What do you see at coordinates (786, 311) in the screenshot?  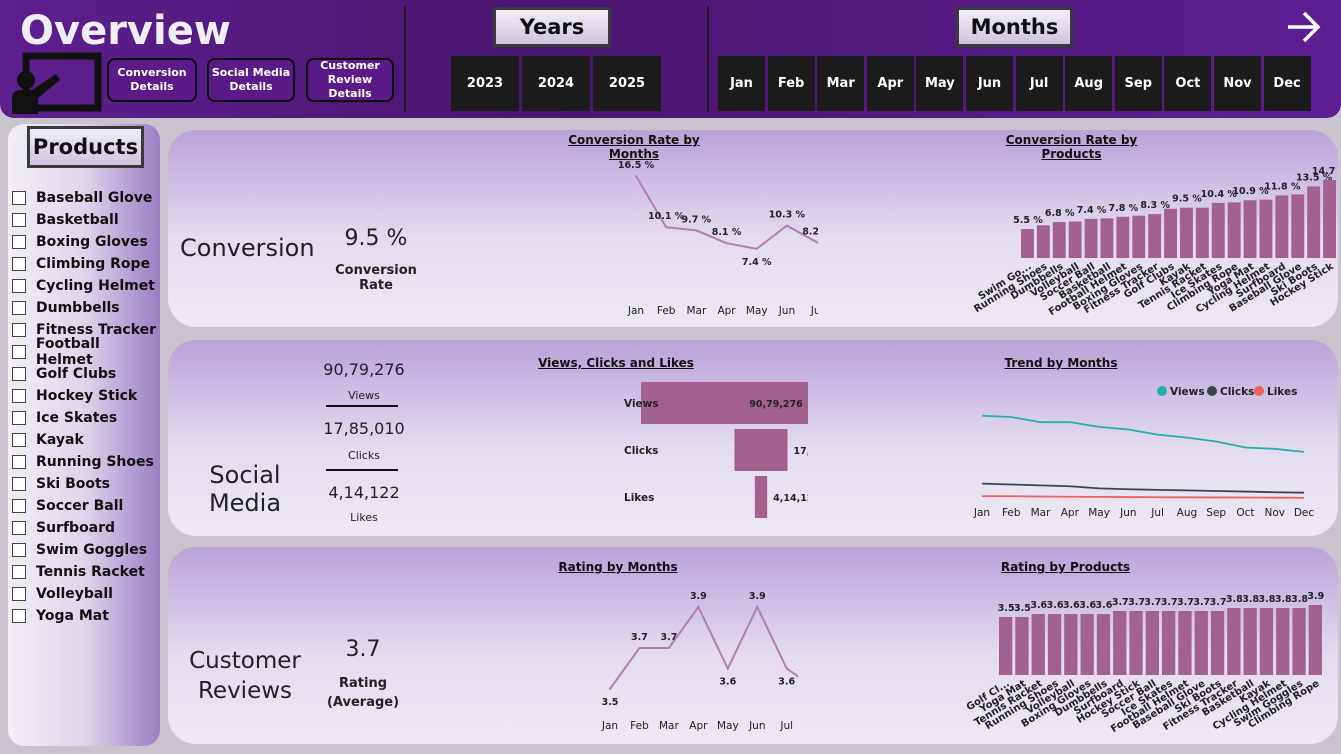 I see `x-tick-label: Jun` at bounding box center [786, 311].